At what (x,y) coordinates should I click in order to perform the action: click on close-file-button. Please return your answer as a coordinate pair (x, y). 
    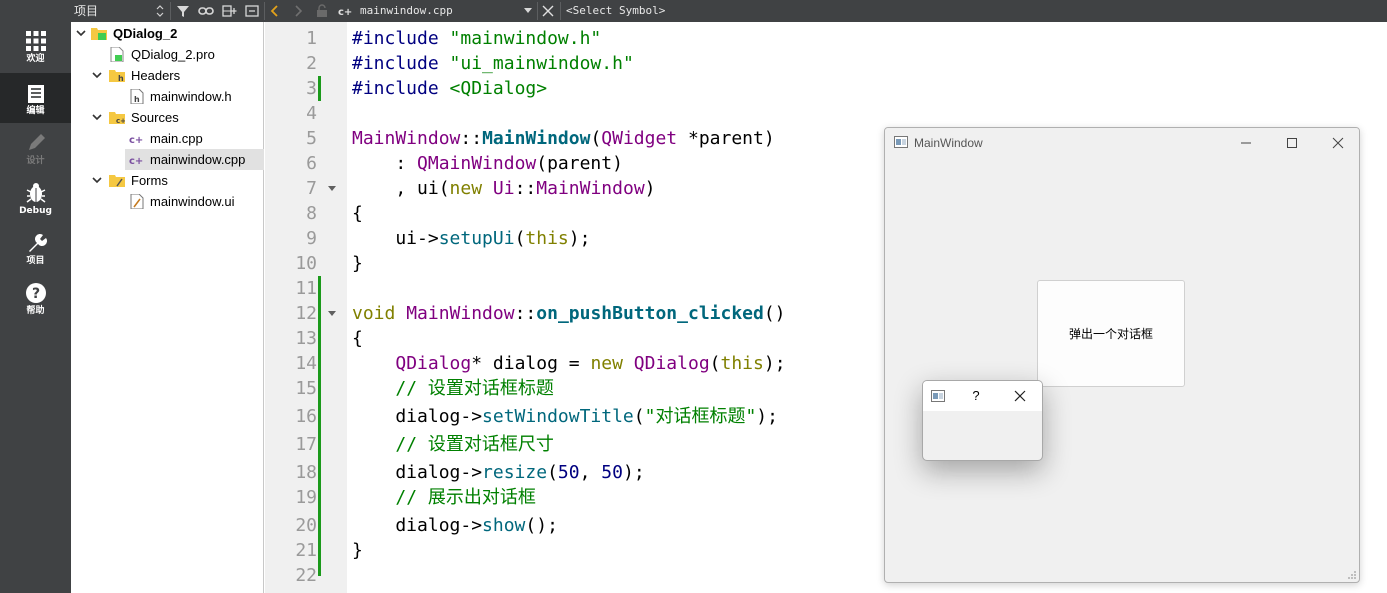
    Looking at the image, I should click on (548, 11).